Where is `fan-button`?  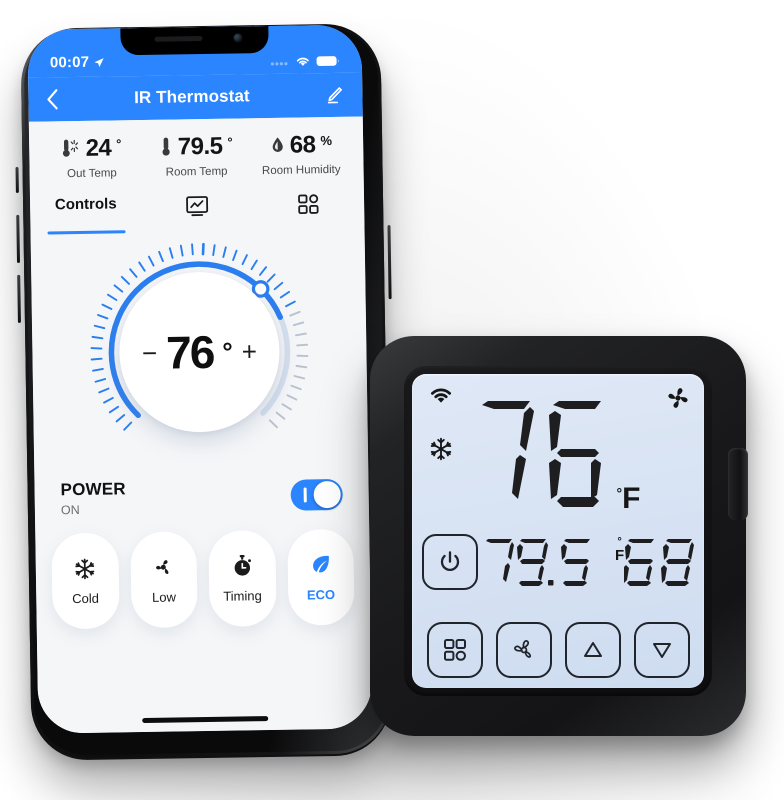
fan-button is located at coordinates (523, 650).